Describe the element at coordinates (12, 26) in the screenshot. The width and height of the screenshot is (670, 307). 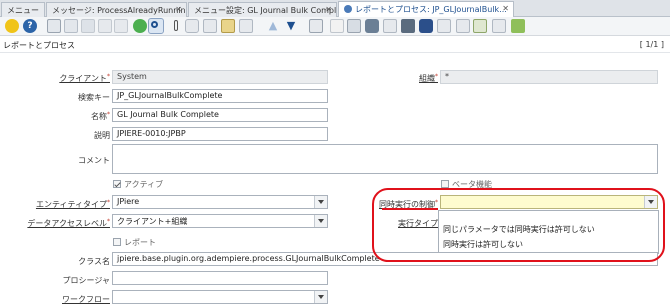
I see `undo-icon` at that location.